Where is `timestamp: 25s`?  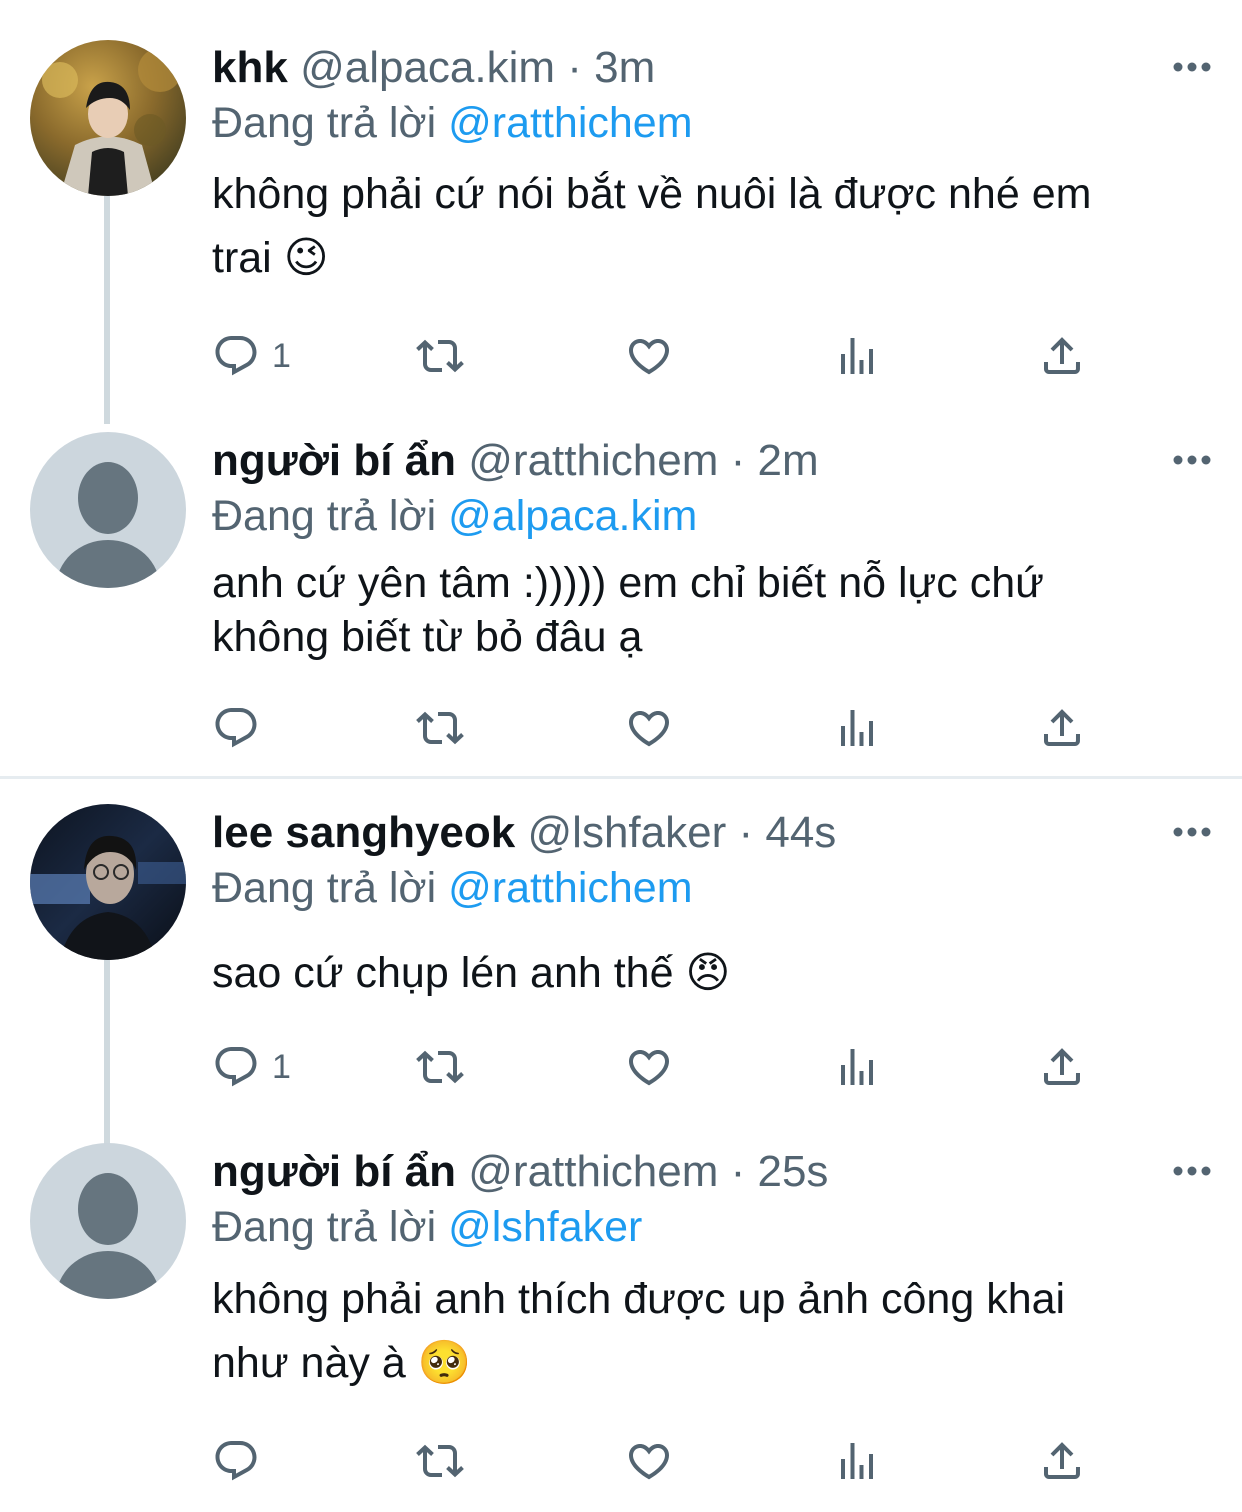
timestamp: 25s is located at coordinates (792, 1171).